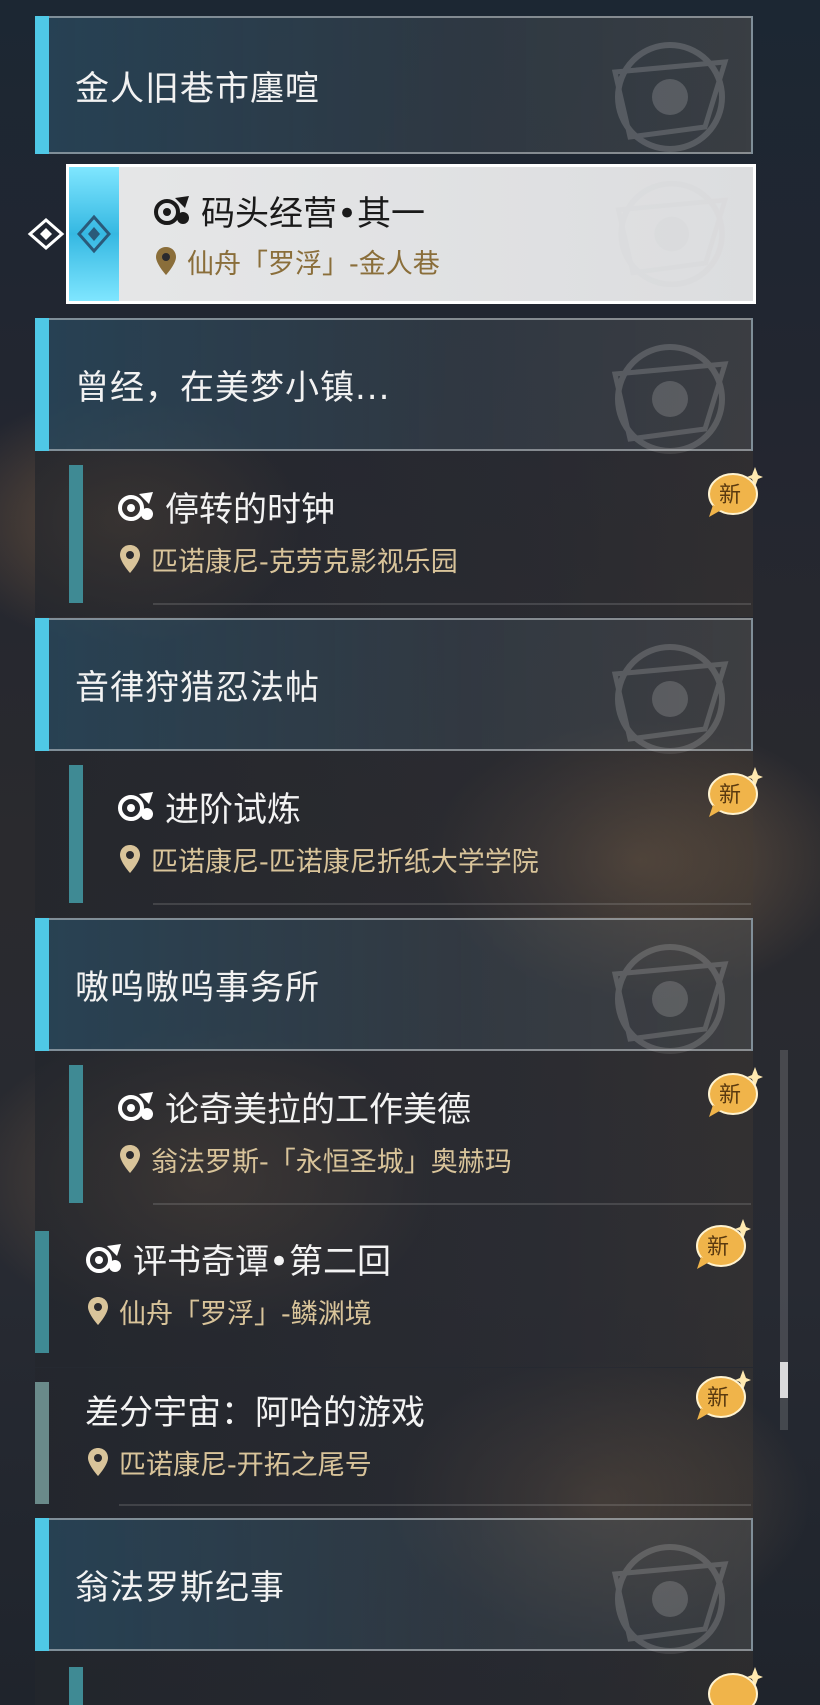  Describe the element at coordinates (313, 264) in the screenshot. I see `quest-location: 仙舟「罗浮」-金人巷` at that location.